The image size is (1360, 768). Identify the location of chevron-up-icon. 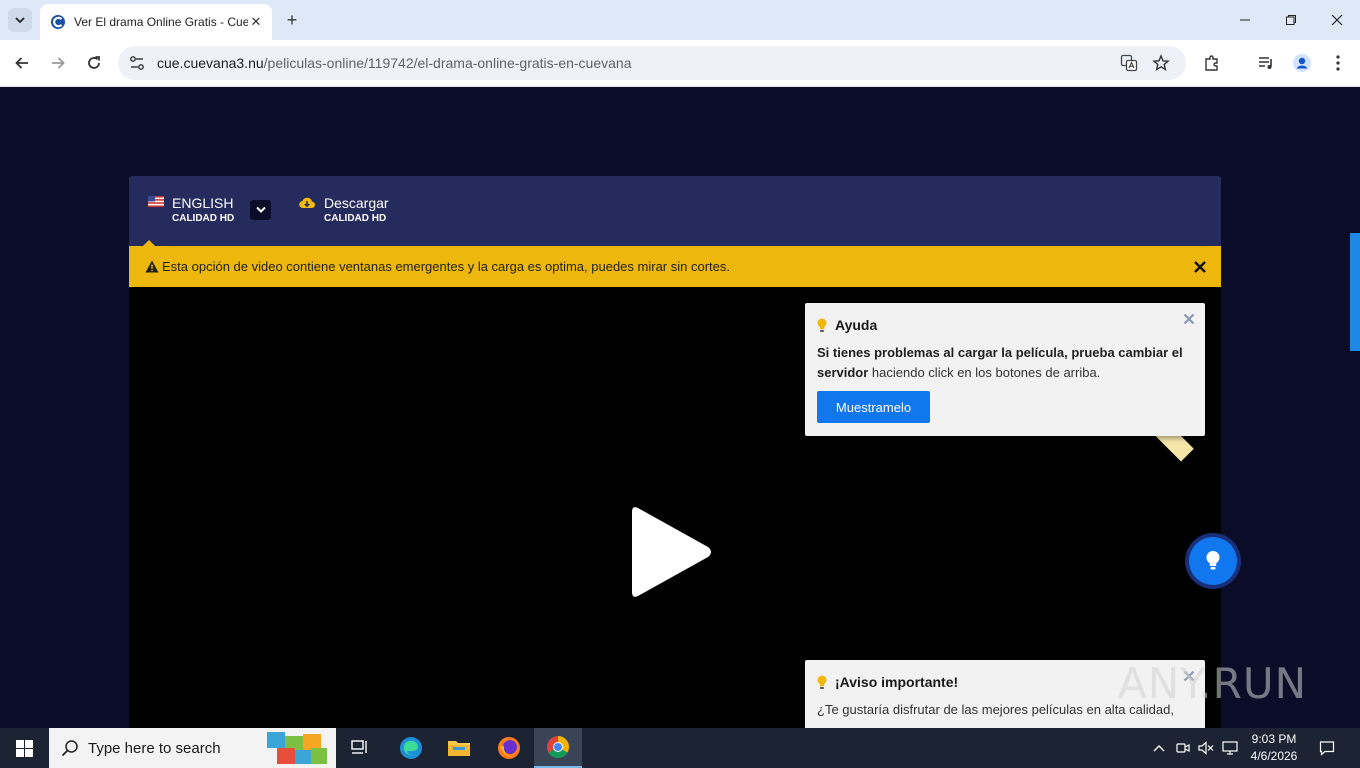
(1159, 748).